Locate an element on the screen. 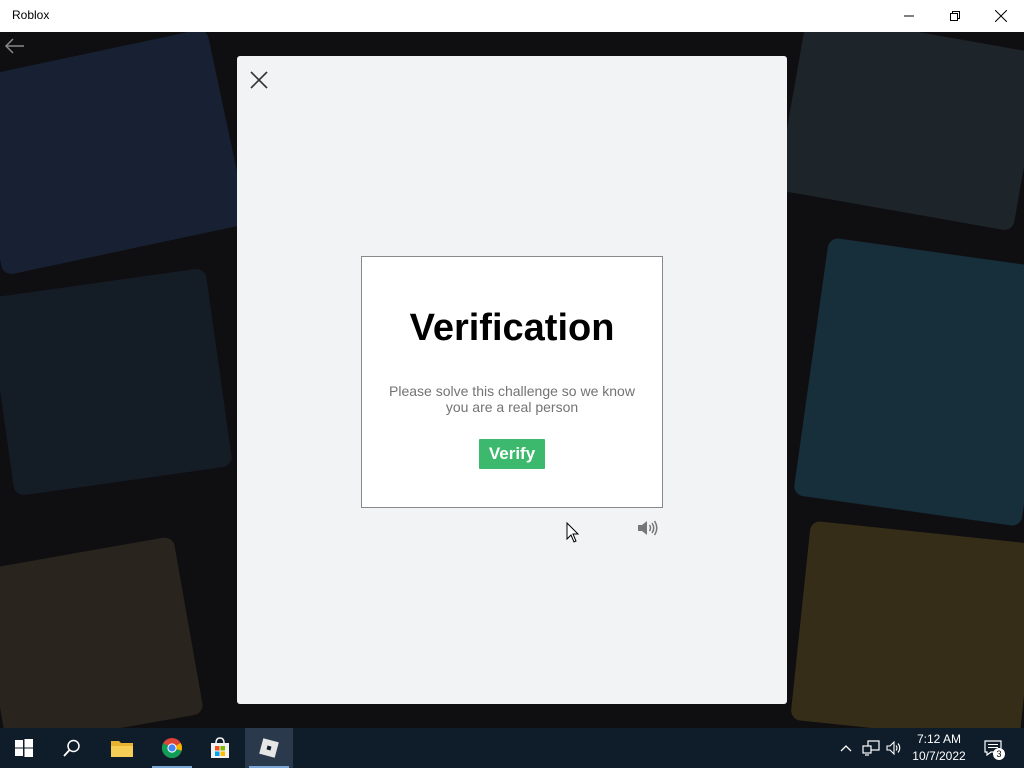  start-button is located at coordinates (24, 748).